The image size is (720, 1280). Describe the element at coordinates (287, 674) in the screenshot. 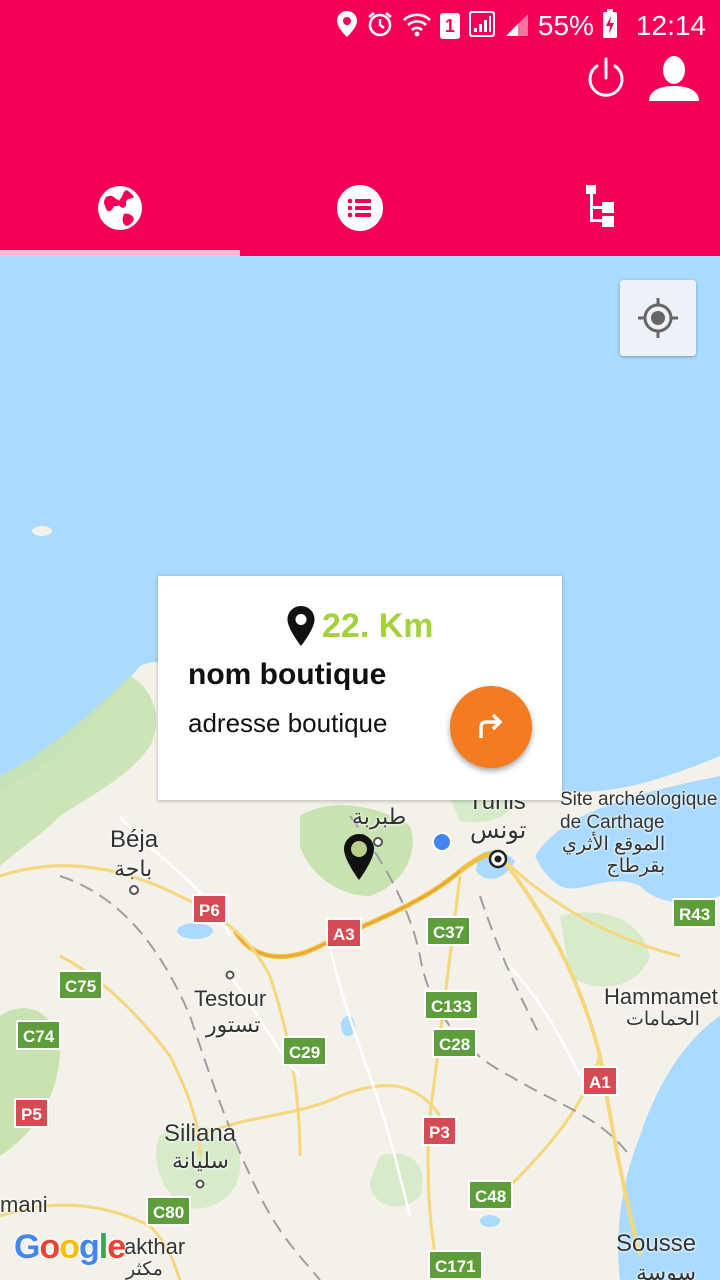

I see `shop-name: nom boutique` at that location.